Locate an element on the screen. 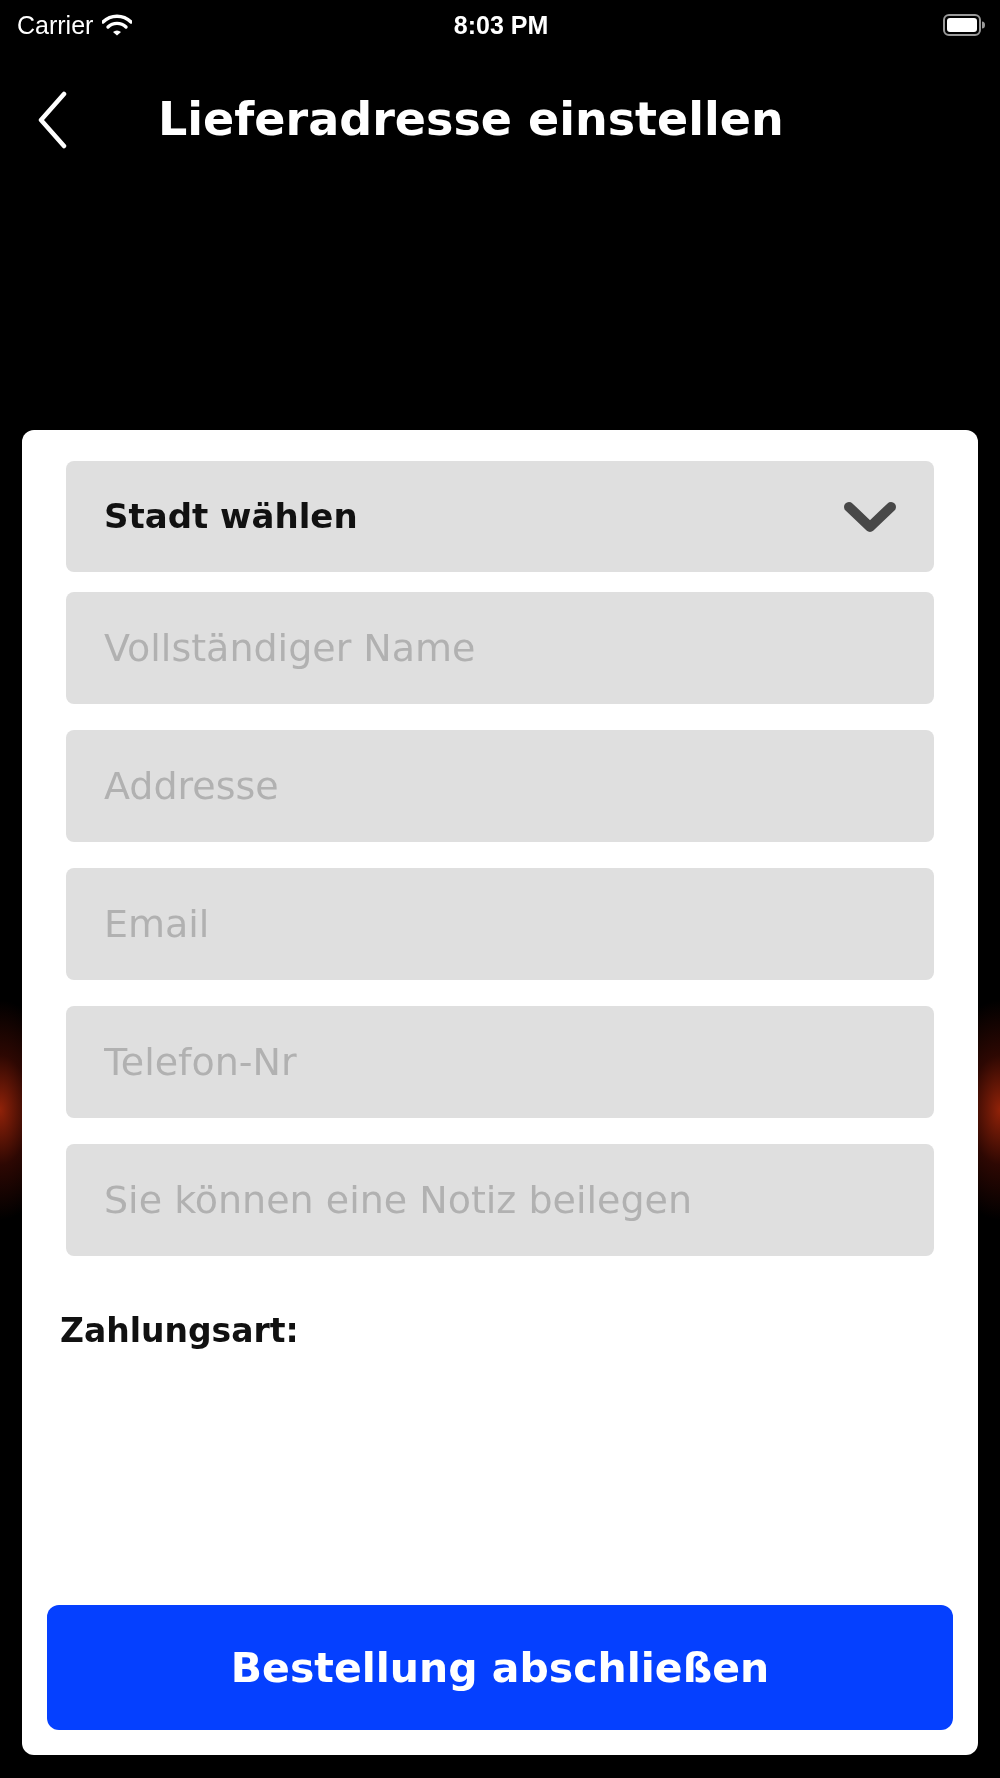 The height and width of the screenshot is (1778, 1000). city-select: Stadt wählen is located at coordinates (500, 516).